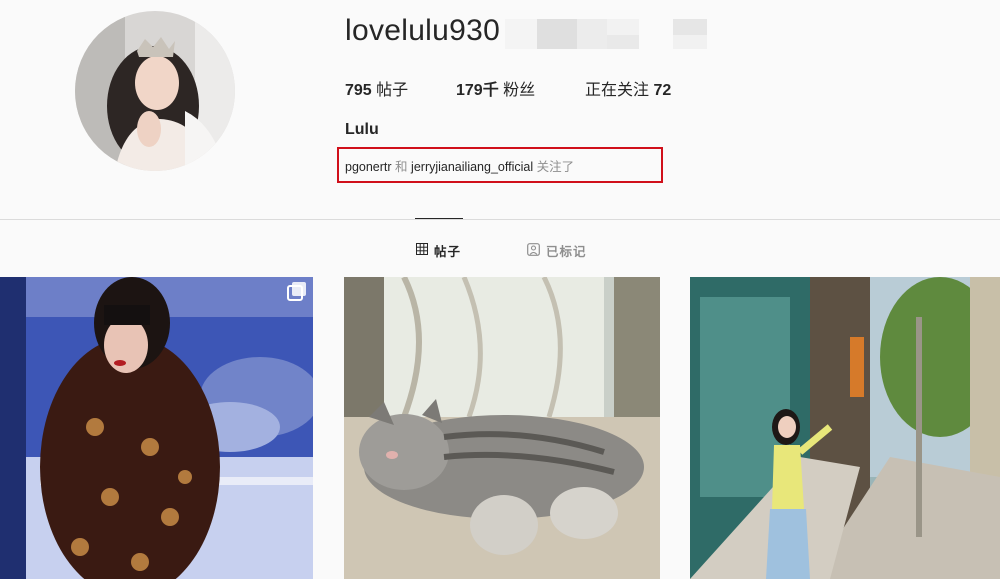  What do you see at coordinates (422, 31) in the screenshot?
I see `username: lovelulu930` at bounding box center [422, 31].